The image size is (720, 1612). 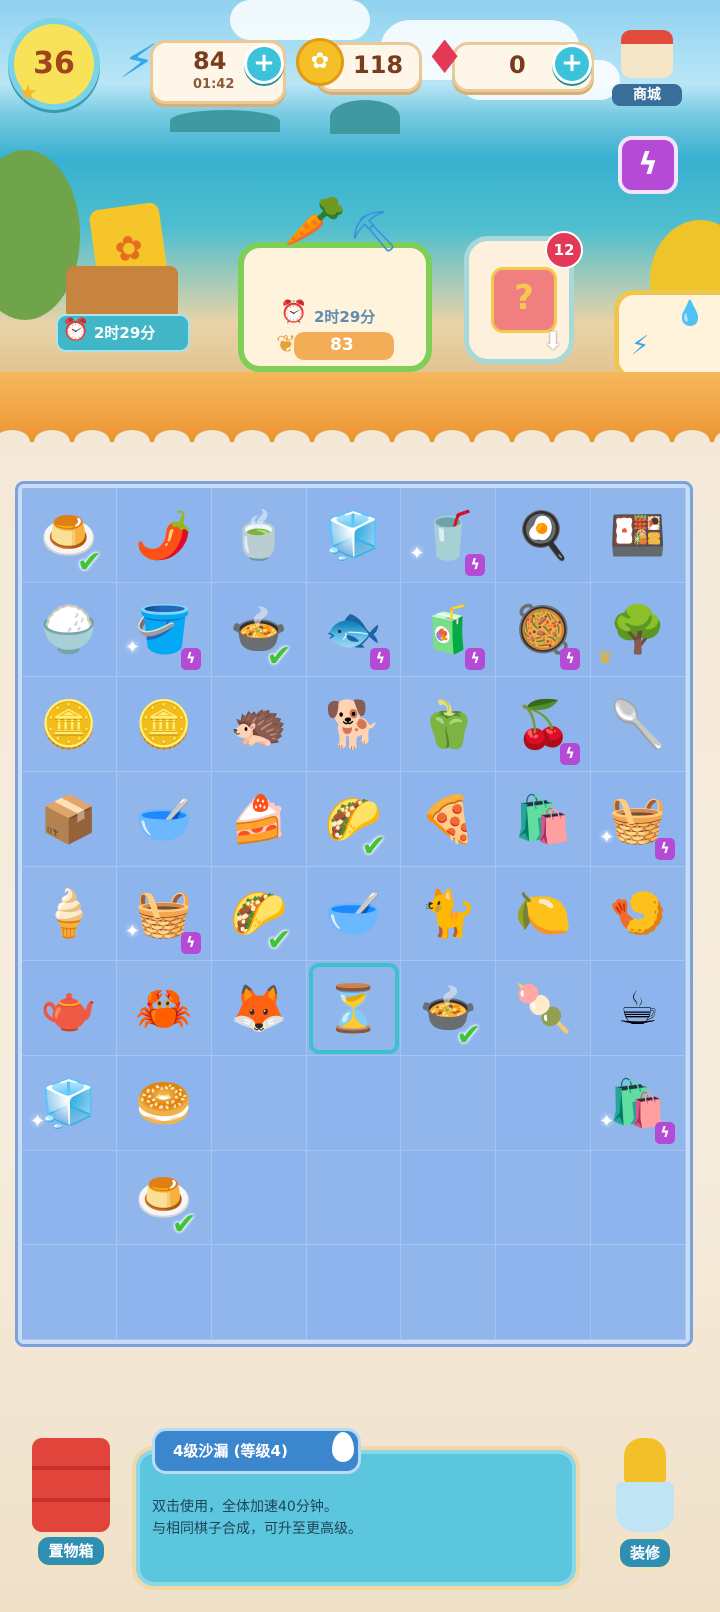 I want to click on boost-button: ϟ, so click(x=648, y=165).